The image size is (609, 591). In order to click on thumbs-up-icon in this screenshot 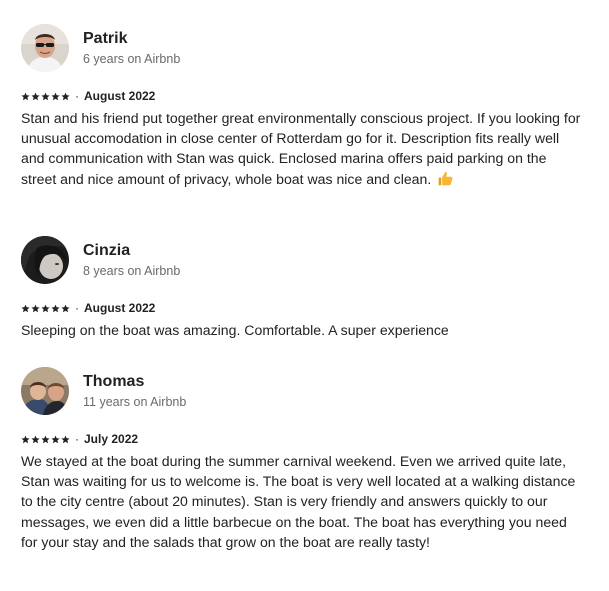, I will do `click(445, 181)`.